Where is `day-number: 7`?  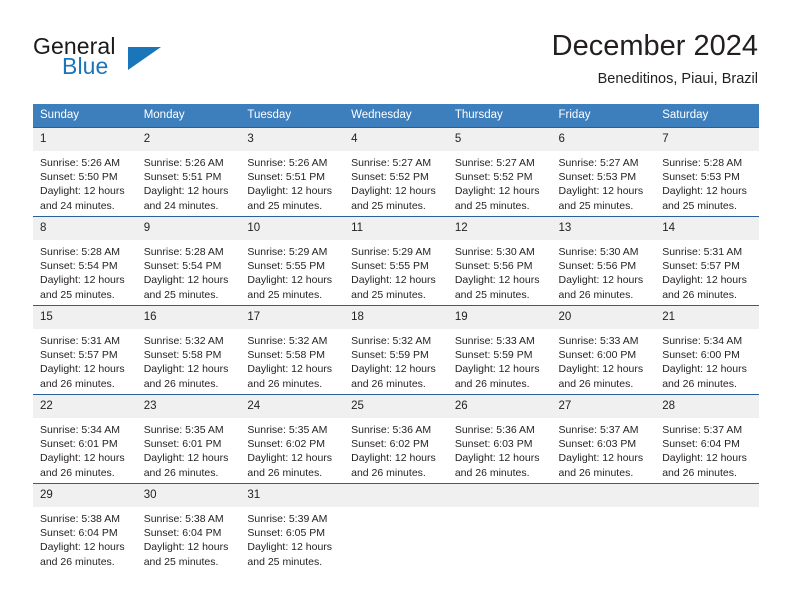
day-number: 7 is located at coordinates (707, 139).